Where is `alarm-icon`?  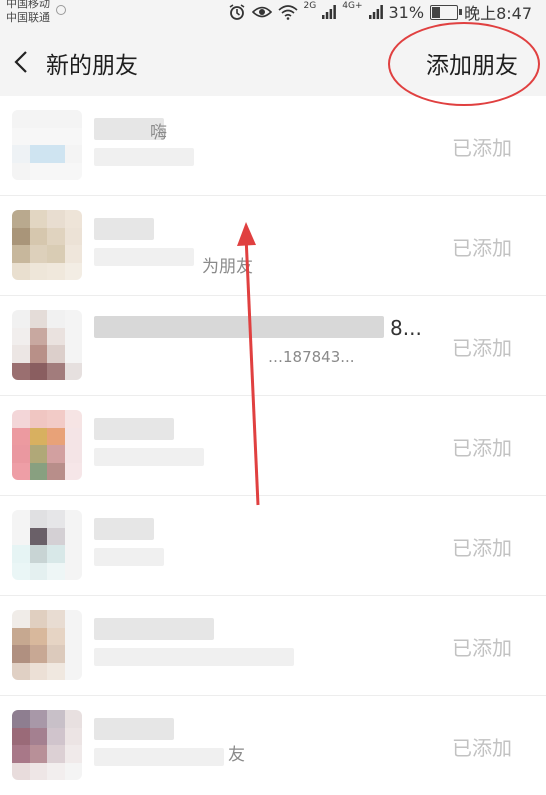 alarm-icon is located at coordinates (236, 12).